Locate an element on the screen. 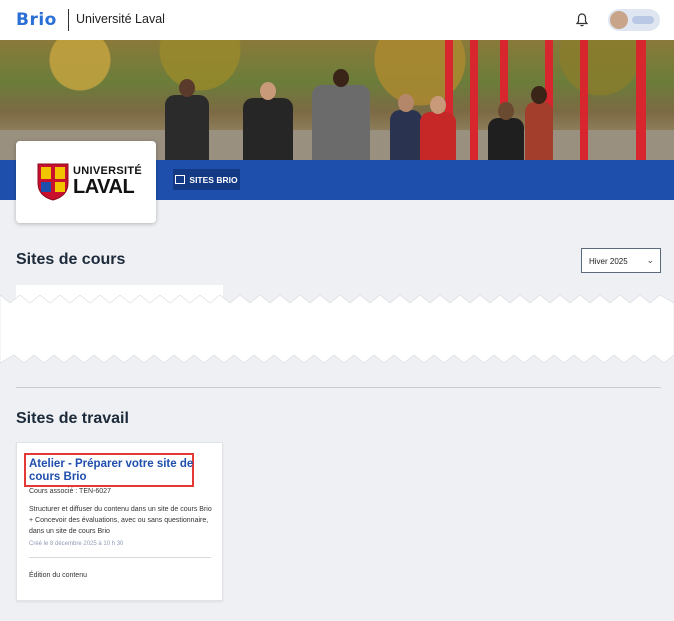  bell-icon is located at coordinates (582, 20).